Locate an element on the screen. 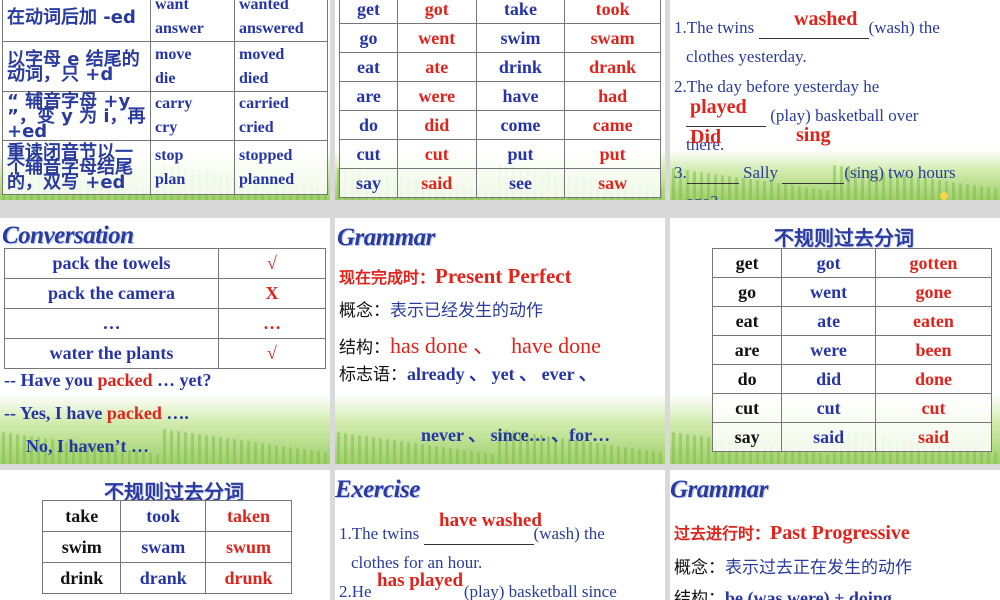 This screenshot has width=1000, height=600. mark-cell: X is located at coordinates (272, 293).